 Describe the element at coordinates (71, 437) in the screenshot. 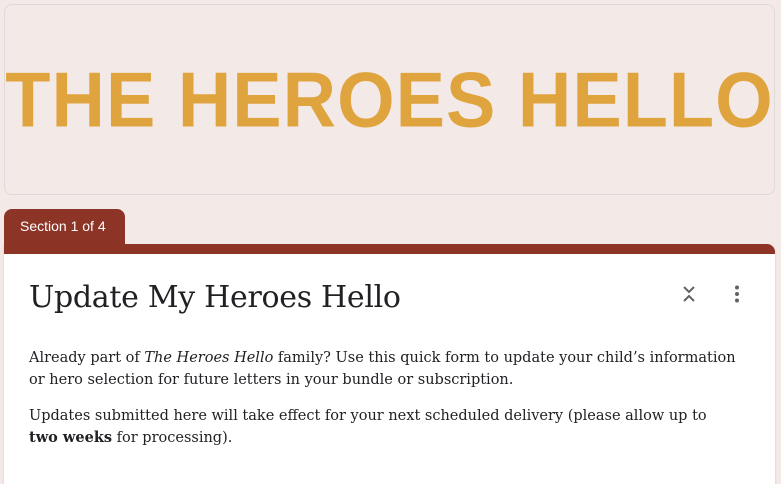

I see `timing-duration-bold: two weeks` at that location.